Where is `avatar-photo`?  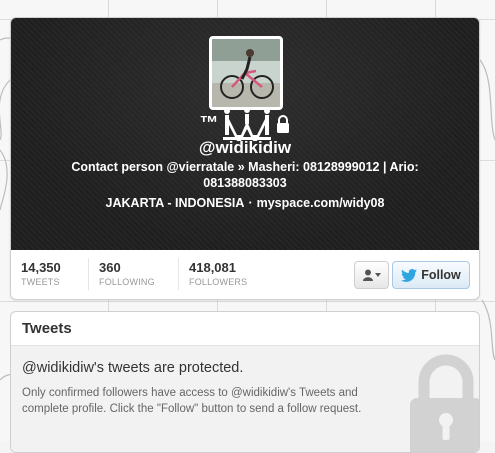 avatar-photo is located at coordinates (246, 73).